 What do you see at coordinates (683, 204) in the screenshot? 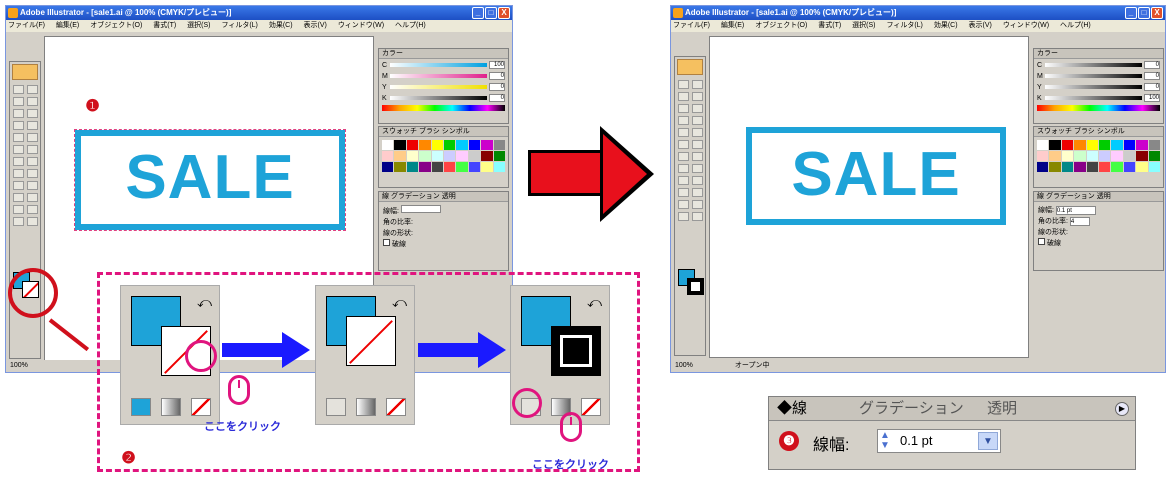
I see `slice-tool-icon` at bounding box center [683, 204].